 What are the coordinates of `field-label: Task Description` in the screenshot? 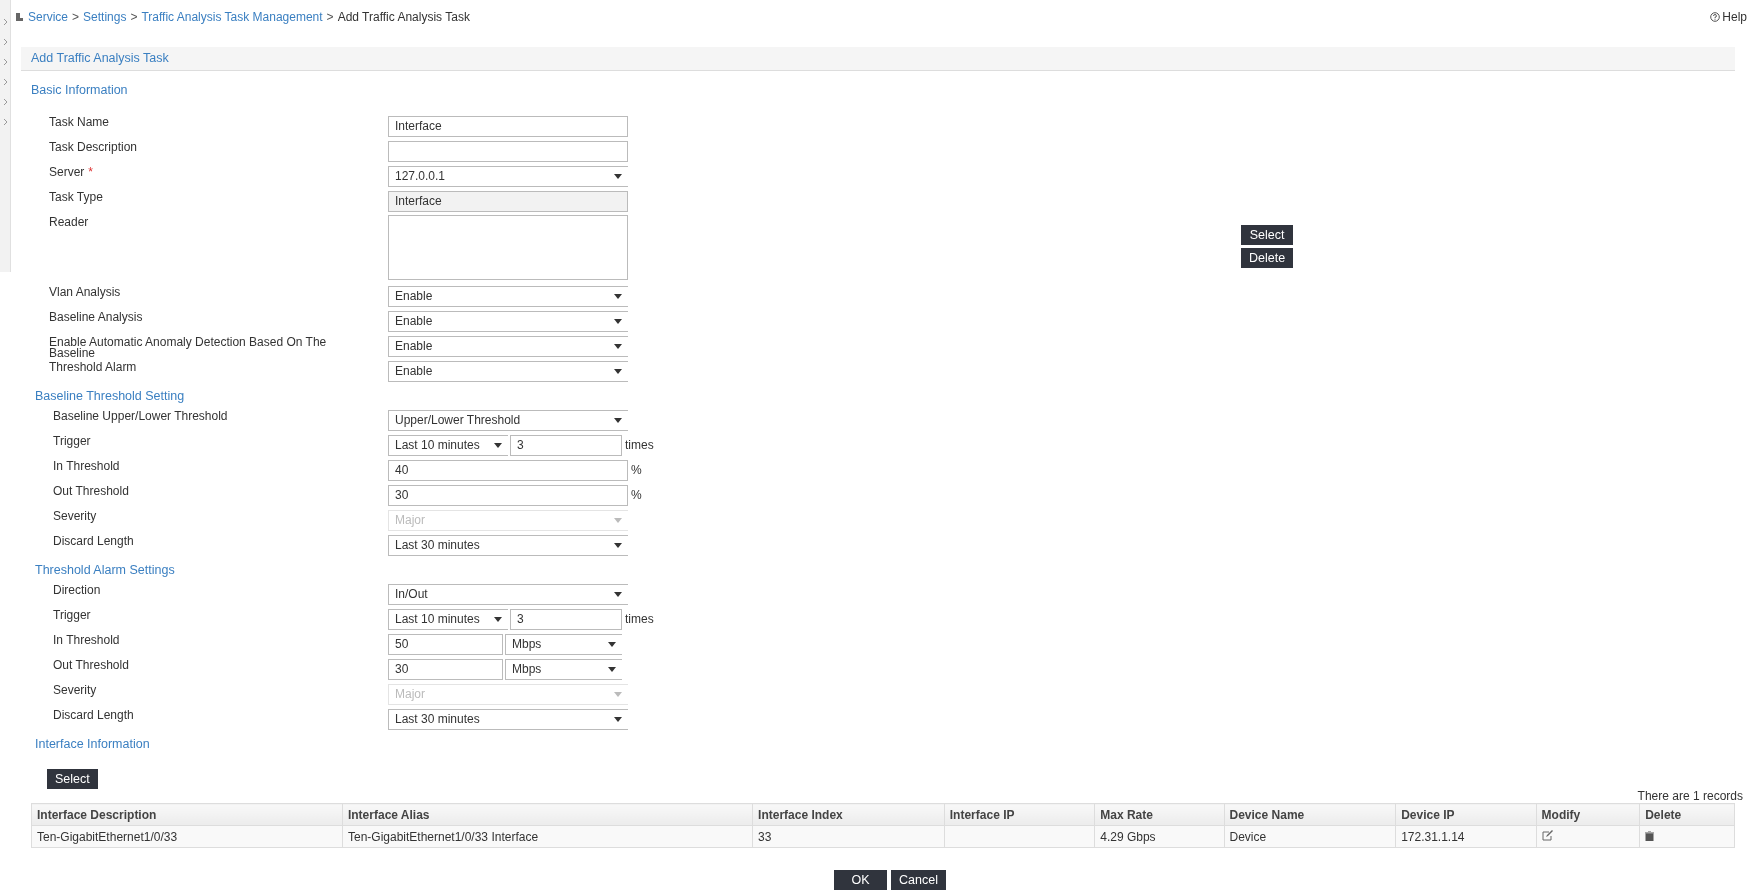 It's located at (93, 146).